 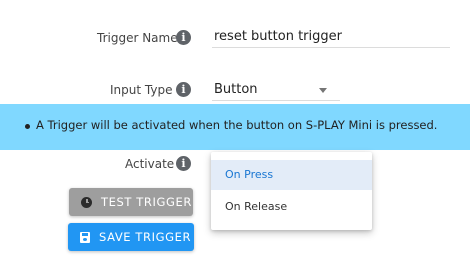 I want to click on menu-item-on-press: On Press, so click(x=291, y=175).